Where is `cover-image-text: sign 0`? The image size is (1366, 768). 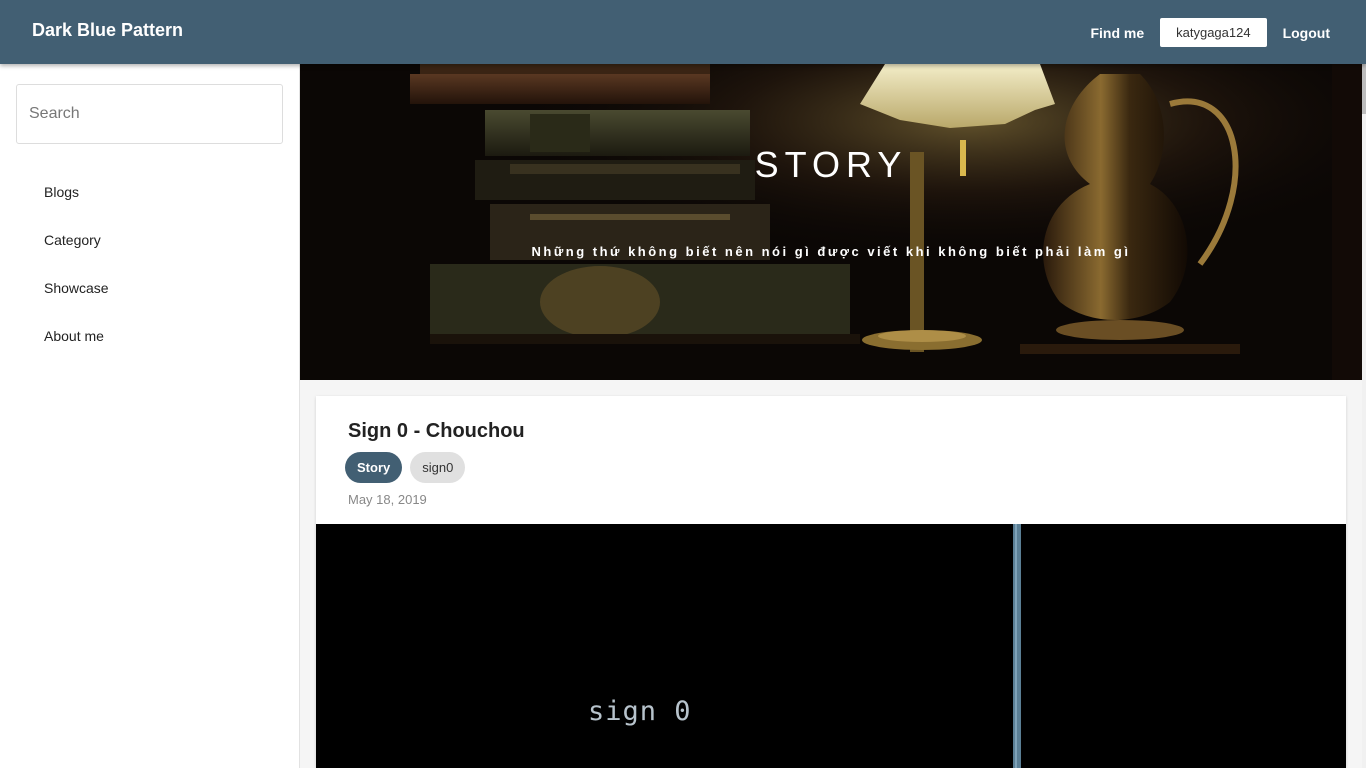 cover-image-text: sign 0 is located at coordinates (640, 711).